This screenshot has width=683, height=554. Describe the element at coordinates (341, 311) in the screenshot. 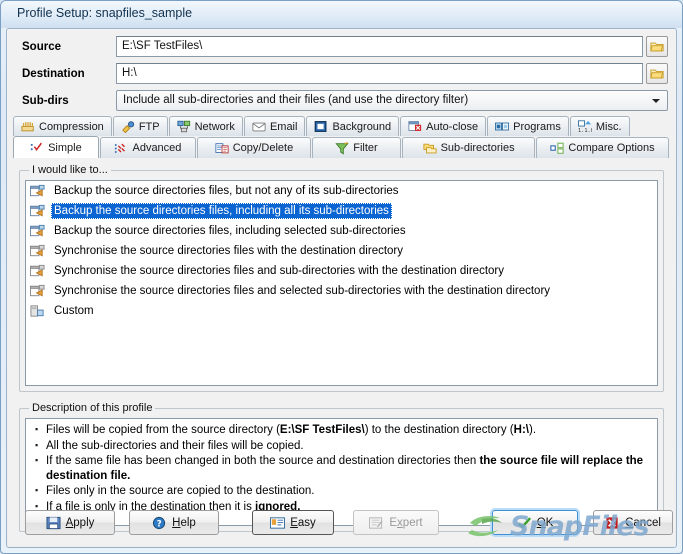

I see `list-item: Custom` at that location.